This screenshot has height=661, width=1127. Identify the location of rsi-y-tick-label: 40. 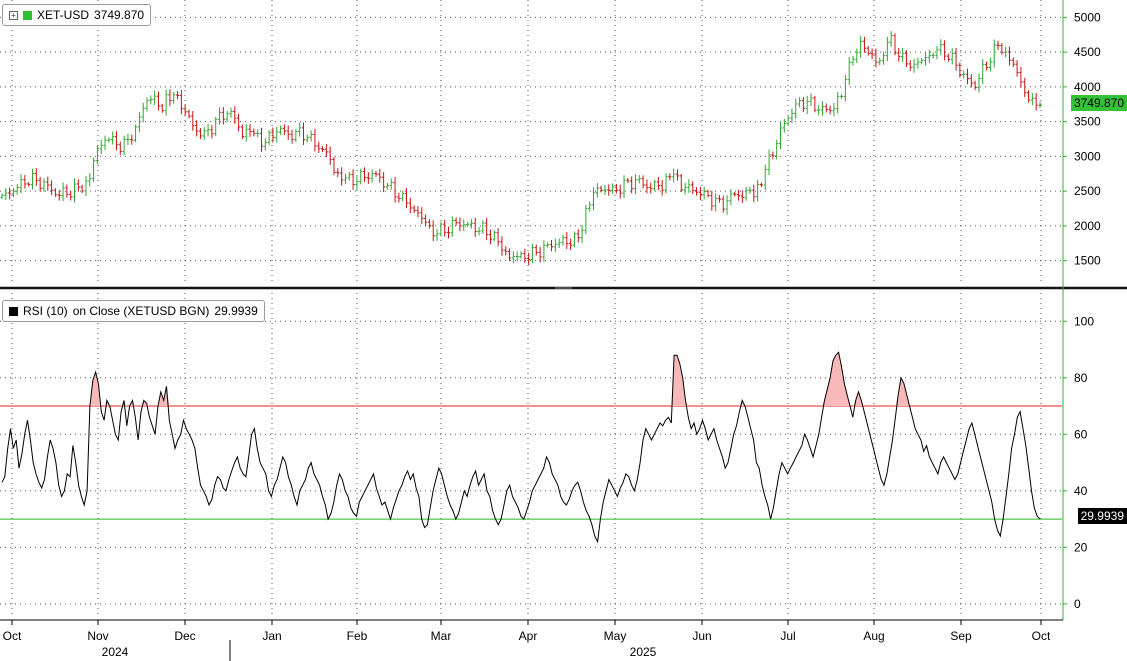
(1081, 491).